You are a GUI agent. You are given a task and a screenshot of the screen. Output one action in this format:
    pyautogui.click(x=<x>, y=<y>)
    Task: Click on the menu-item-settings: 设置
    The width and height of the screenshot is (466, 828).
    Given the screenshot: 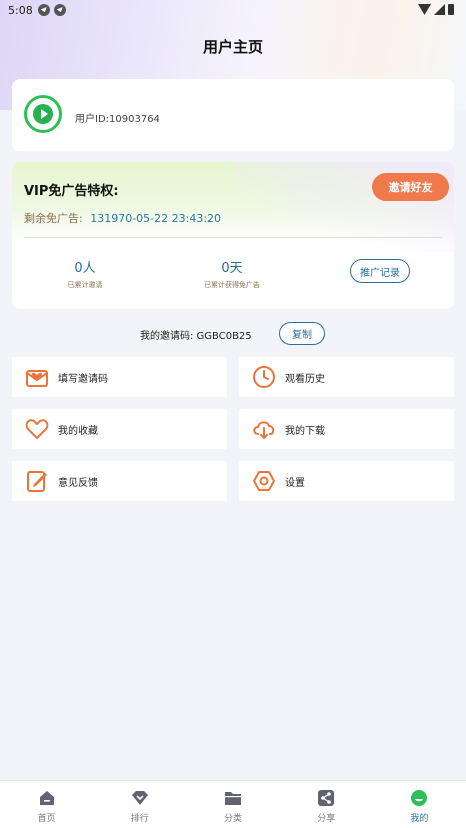 What is the action you would take?
    pyautogui.click(x=346, y=481)
    